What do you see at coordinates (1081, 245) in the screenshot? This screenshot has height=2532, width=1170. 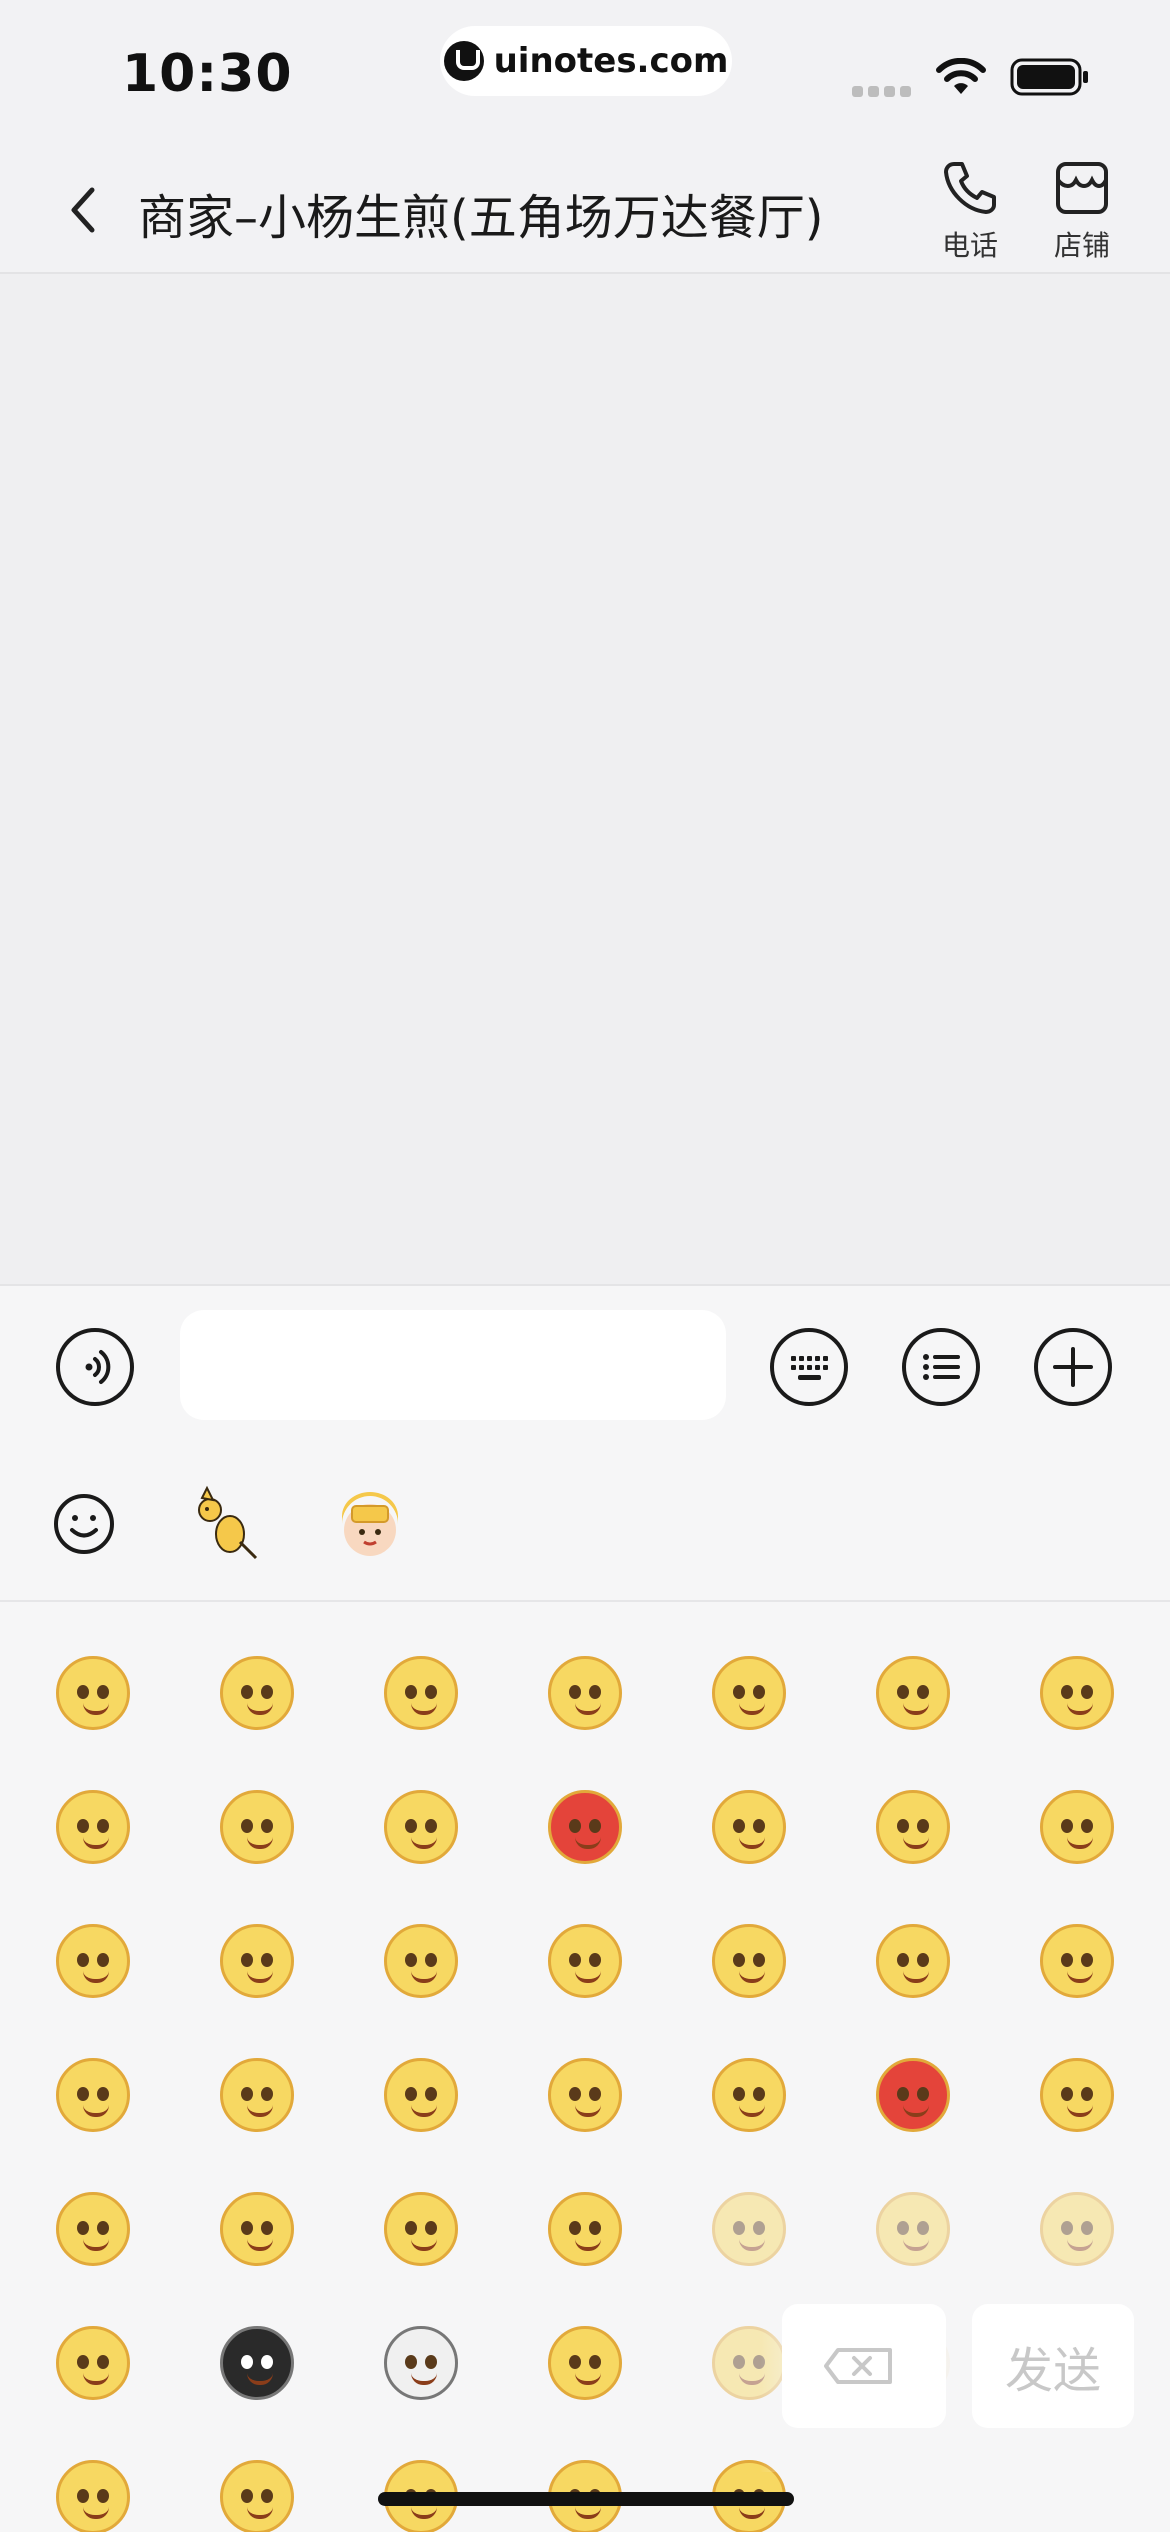 I see `store-label: 店铺` at bounding box center [1081, 245].